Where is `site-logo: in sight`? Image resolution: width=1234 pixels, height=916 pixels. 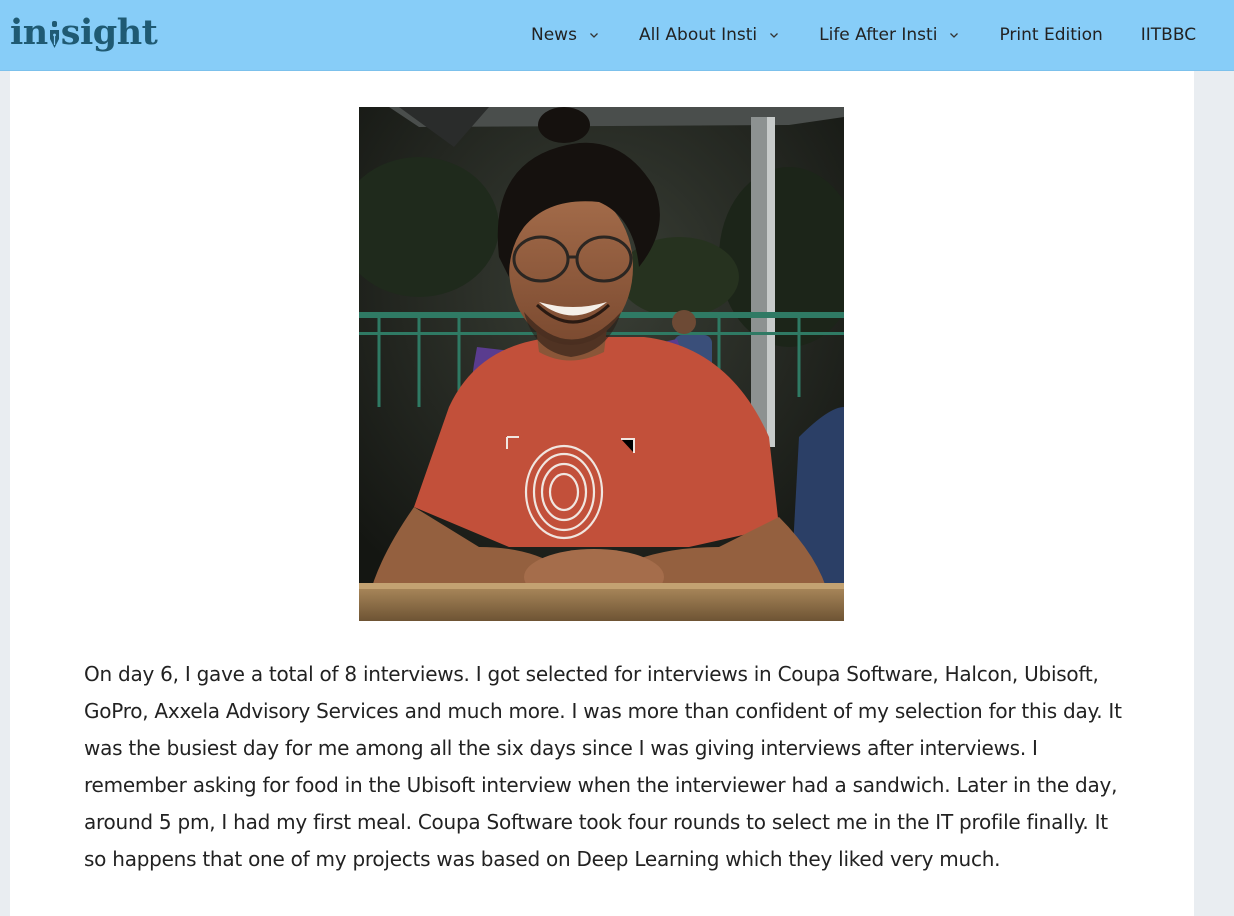
site-logo: in sight is located at coordinates (84, 32).